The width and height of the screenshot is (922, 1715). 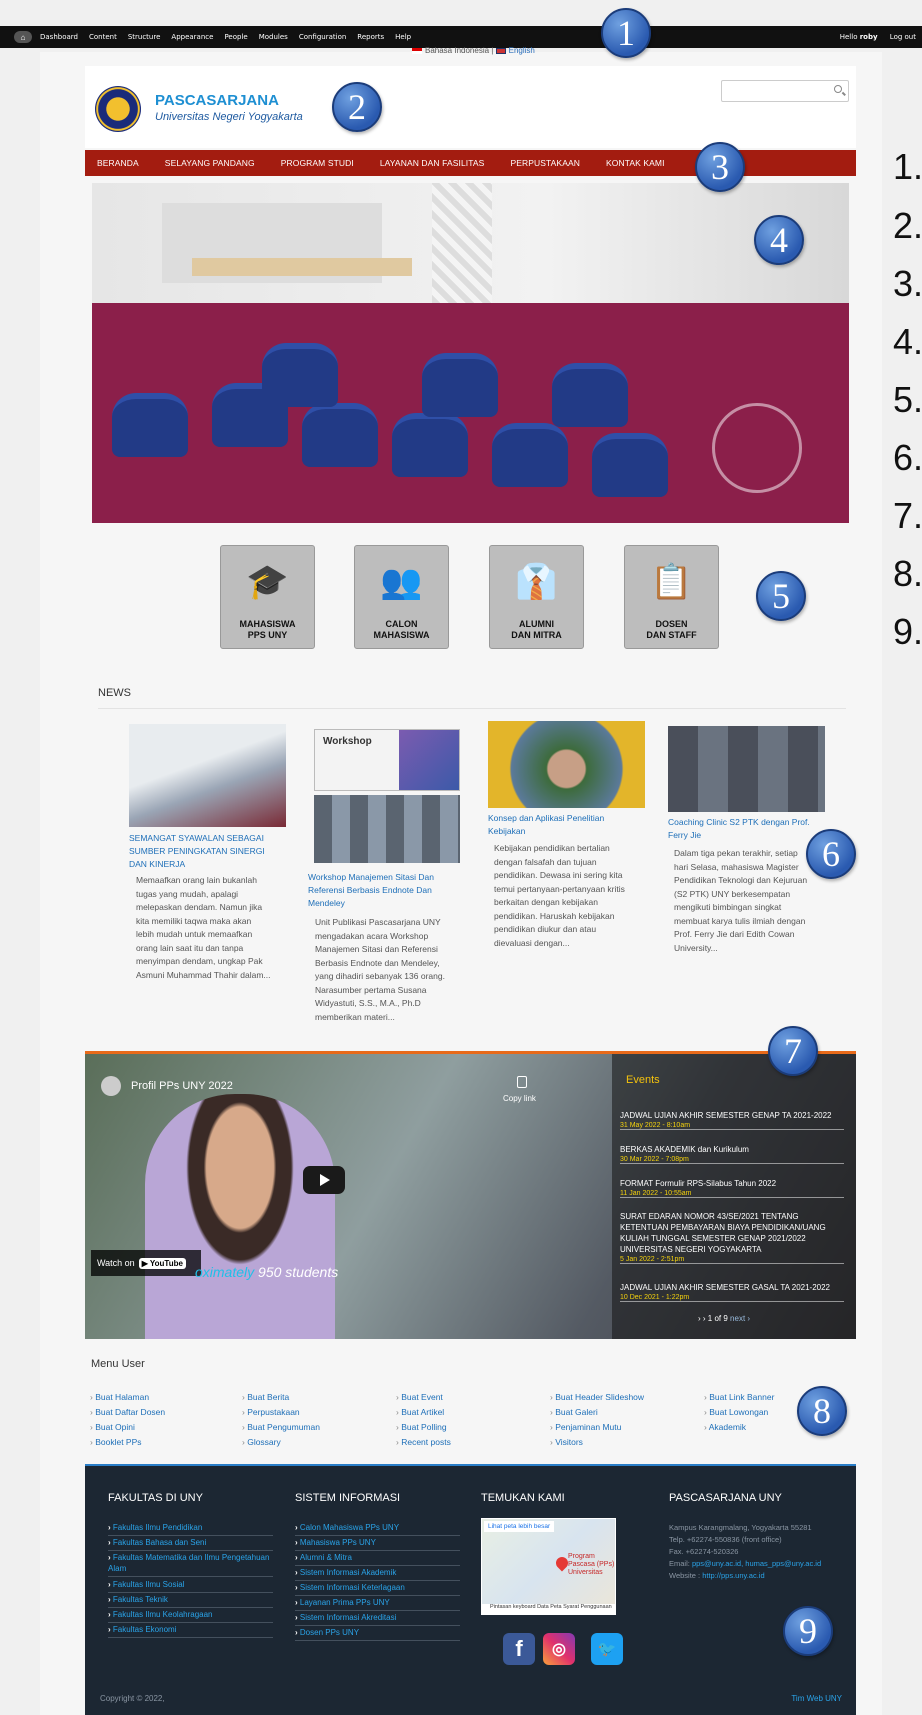 I want to click on menu-link: Penjaminan Mutu, so click(x=585, y=1427).